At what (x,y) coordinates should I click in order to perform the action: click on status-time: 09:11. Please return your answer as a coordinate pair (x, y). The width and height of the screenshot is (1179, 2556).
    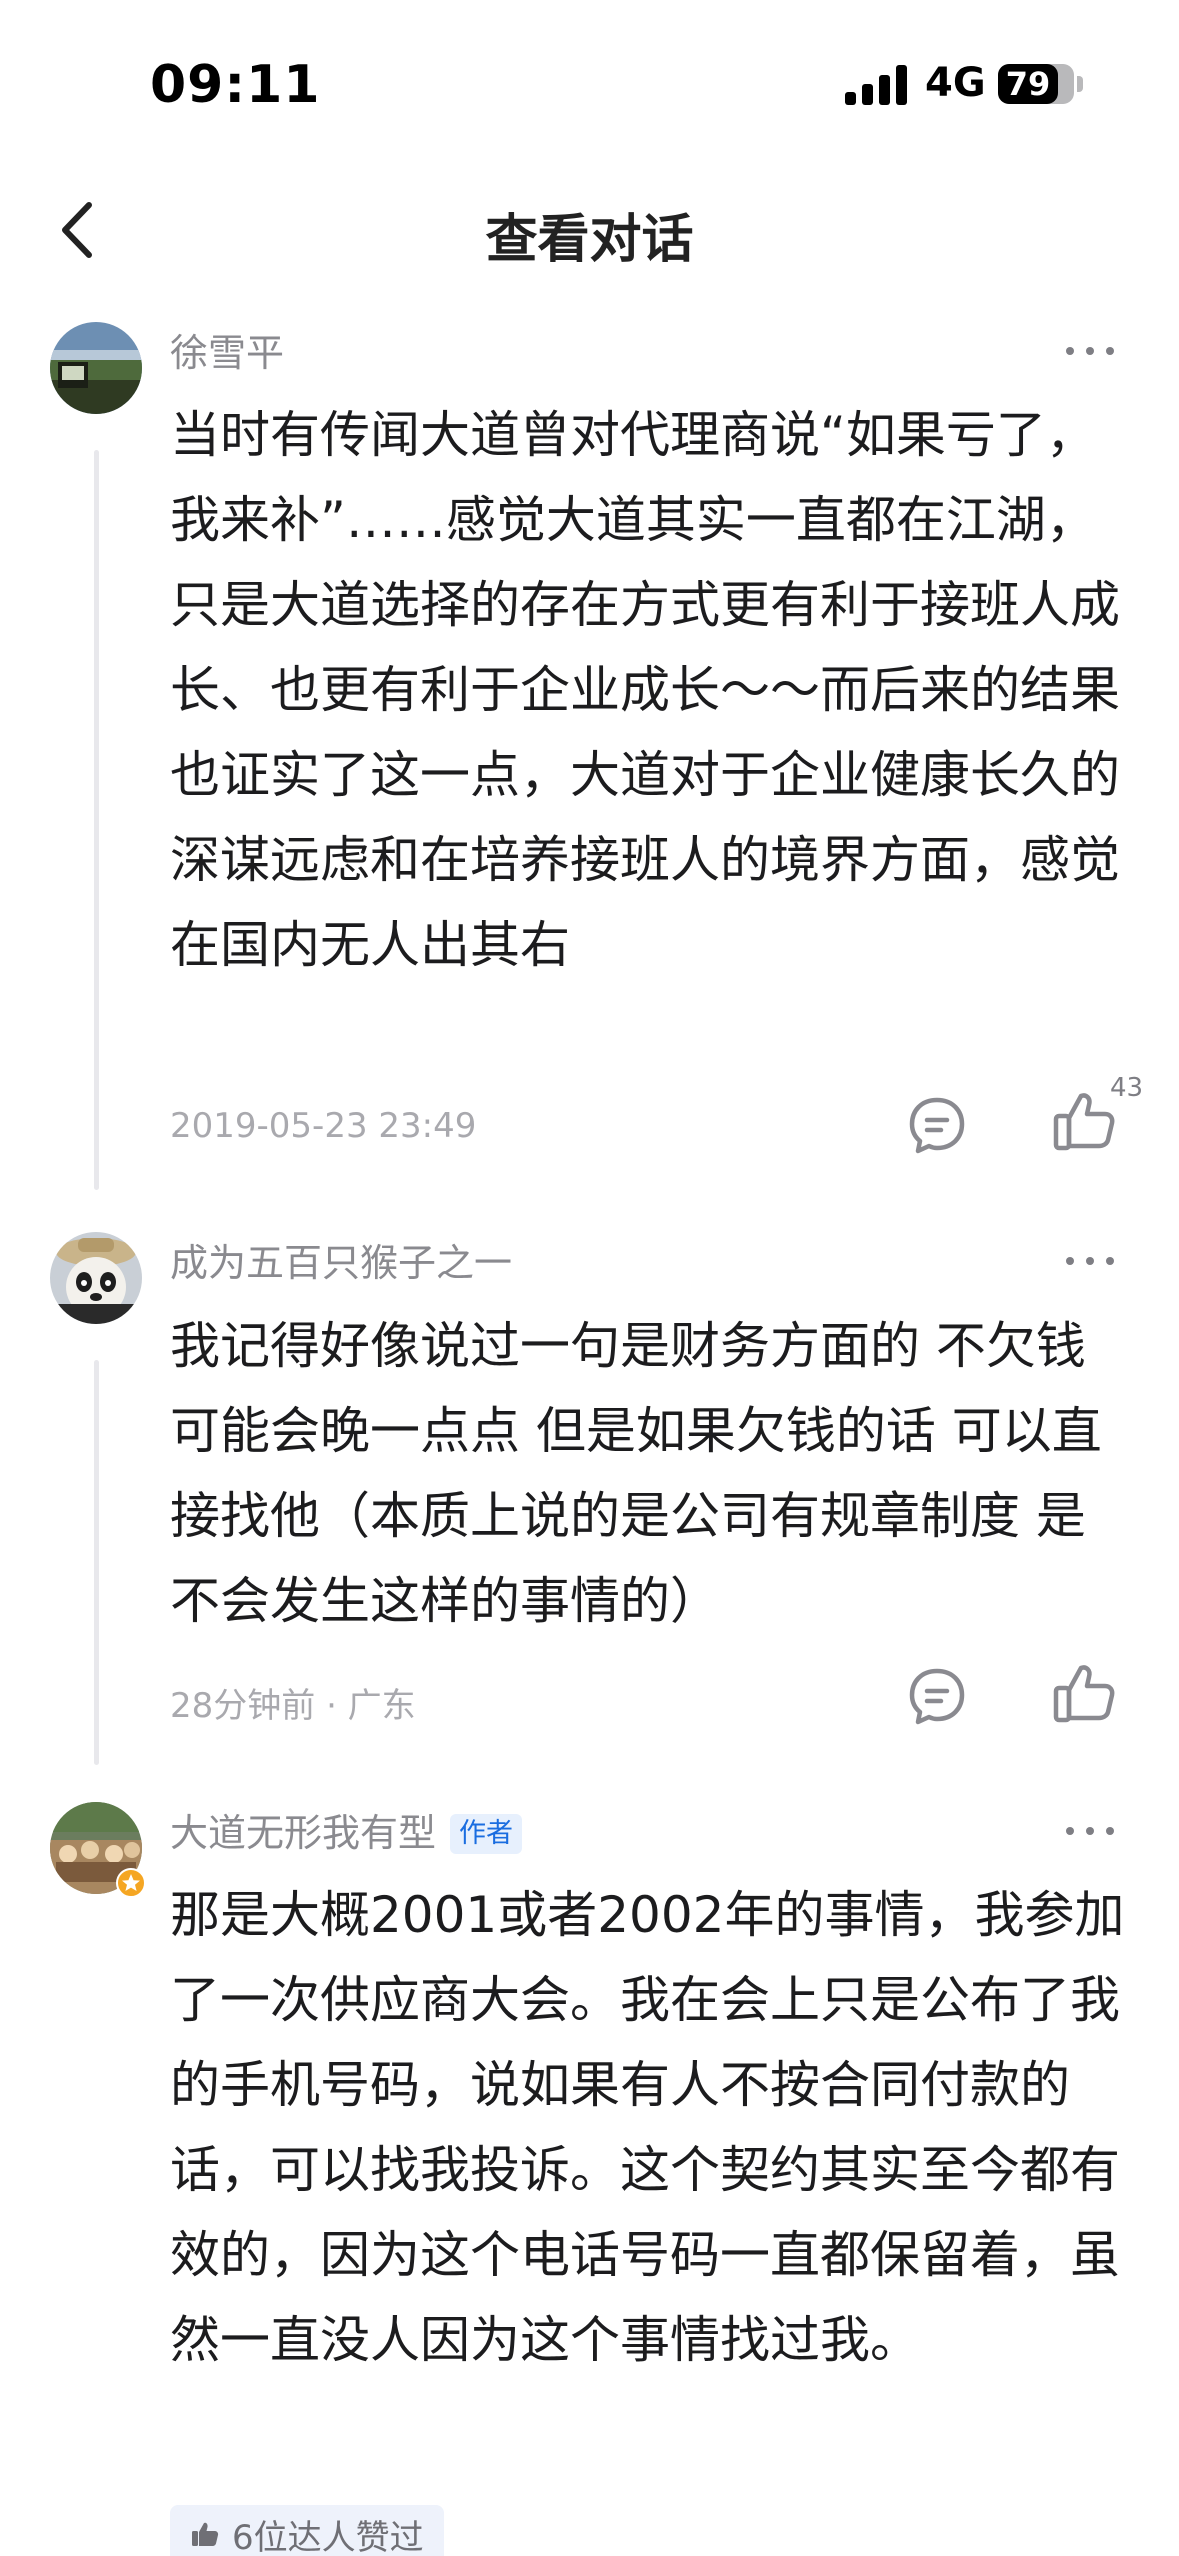
    Looking at the image, I should click on (235, 85).